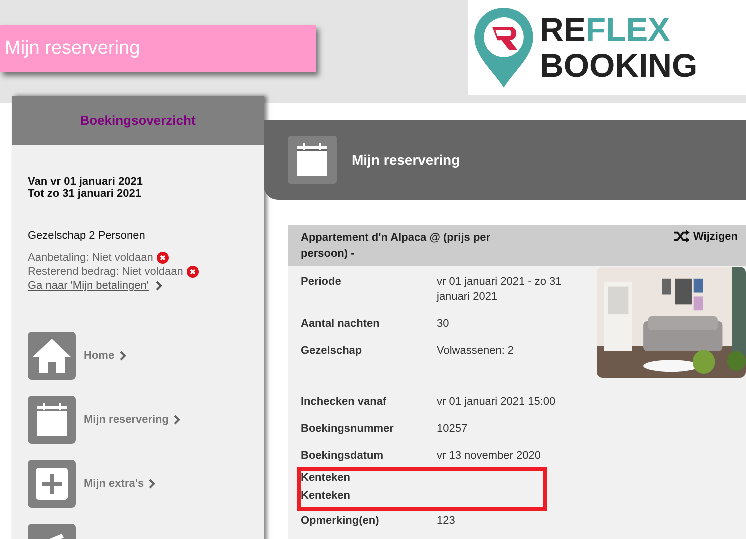 The image size is (746, 539). What do you see at coordinates (681, 236) in the screenshot?
I see `shuffle-icon` at bounding box center [681, 236].